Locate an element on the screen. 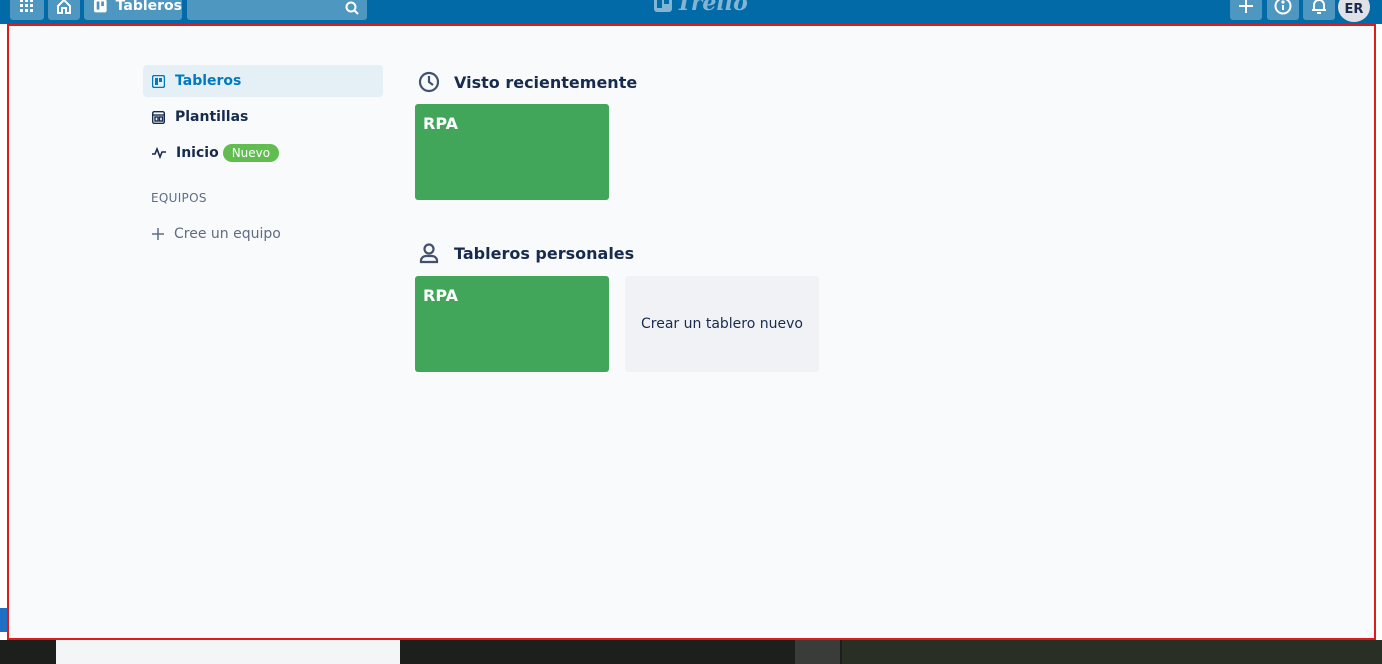 Image resolution: width=1382 pixels, height=664 pixels. new-badge: Nuevo is located at coordinates (251, 153).